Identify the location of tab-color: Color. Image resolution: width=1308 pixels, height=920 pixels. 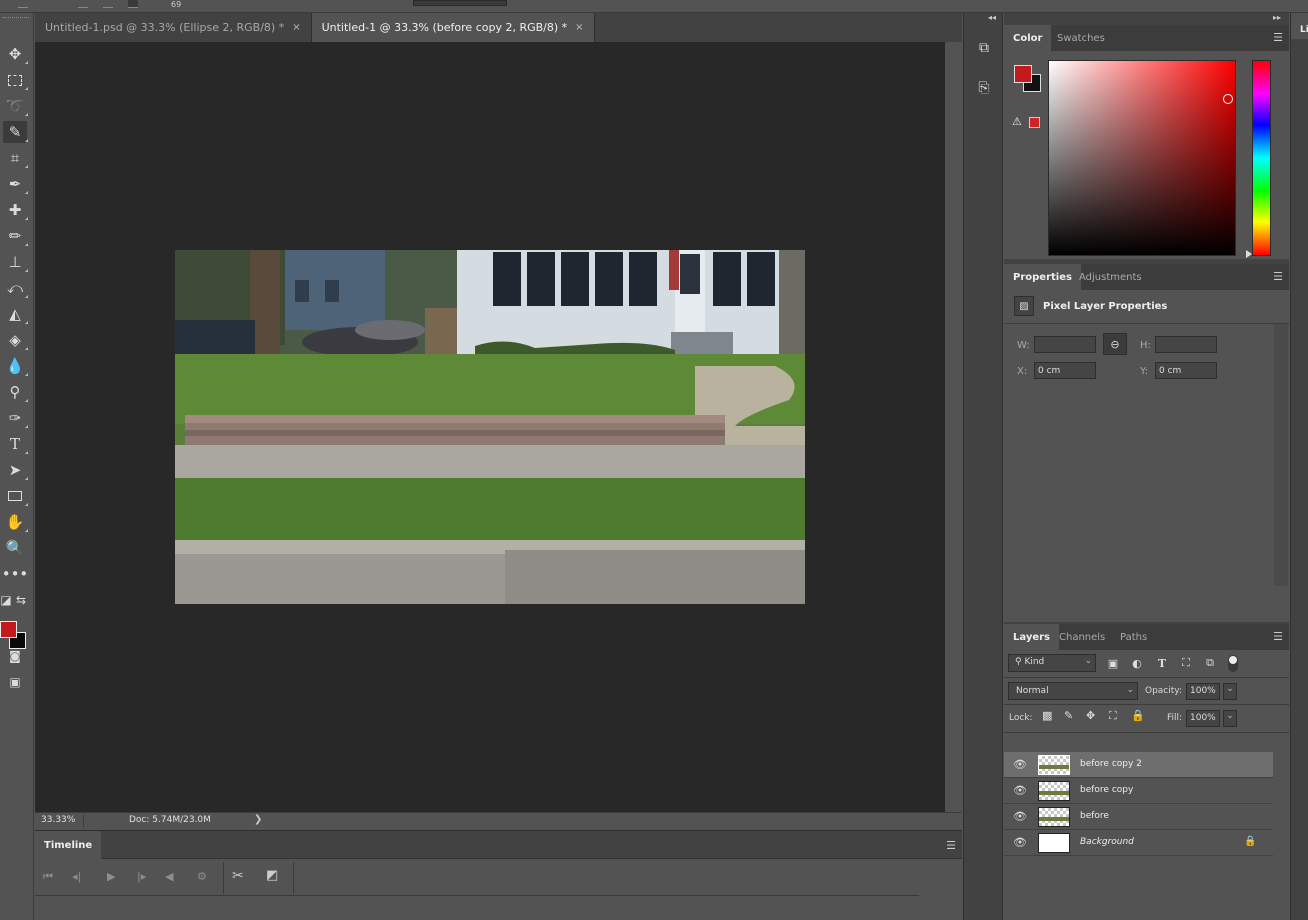
(1028, 38).